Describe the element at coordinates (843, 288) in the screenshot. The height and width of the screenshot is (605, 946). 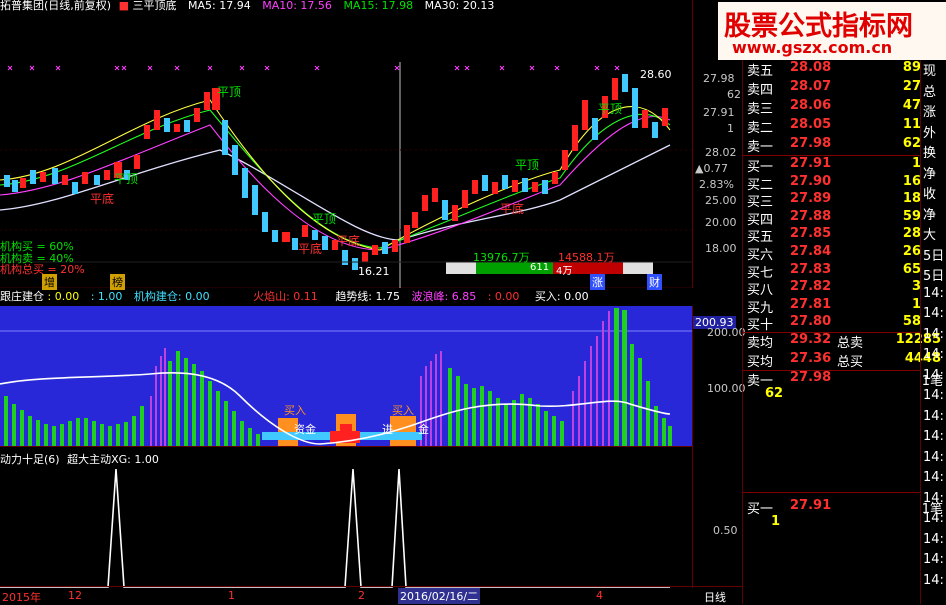
I see `buy-row: 买八 27.82 3` at that location.